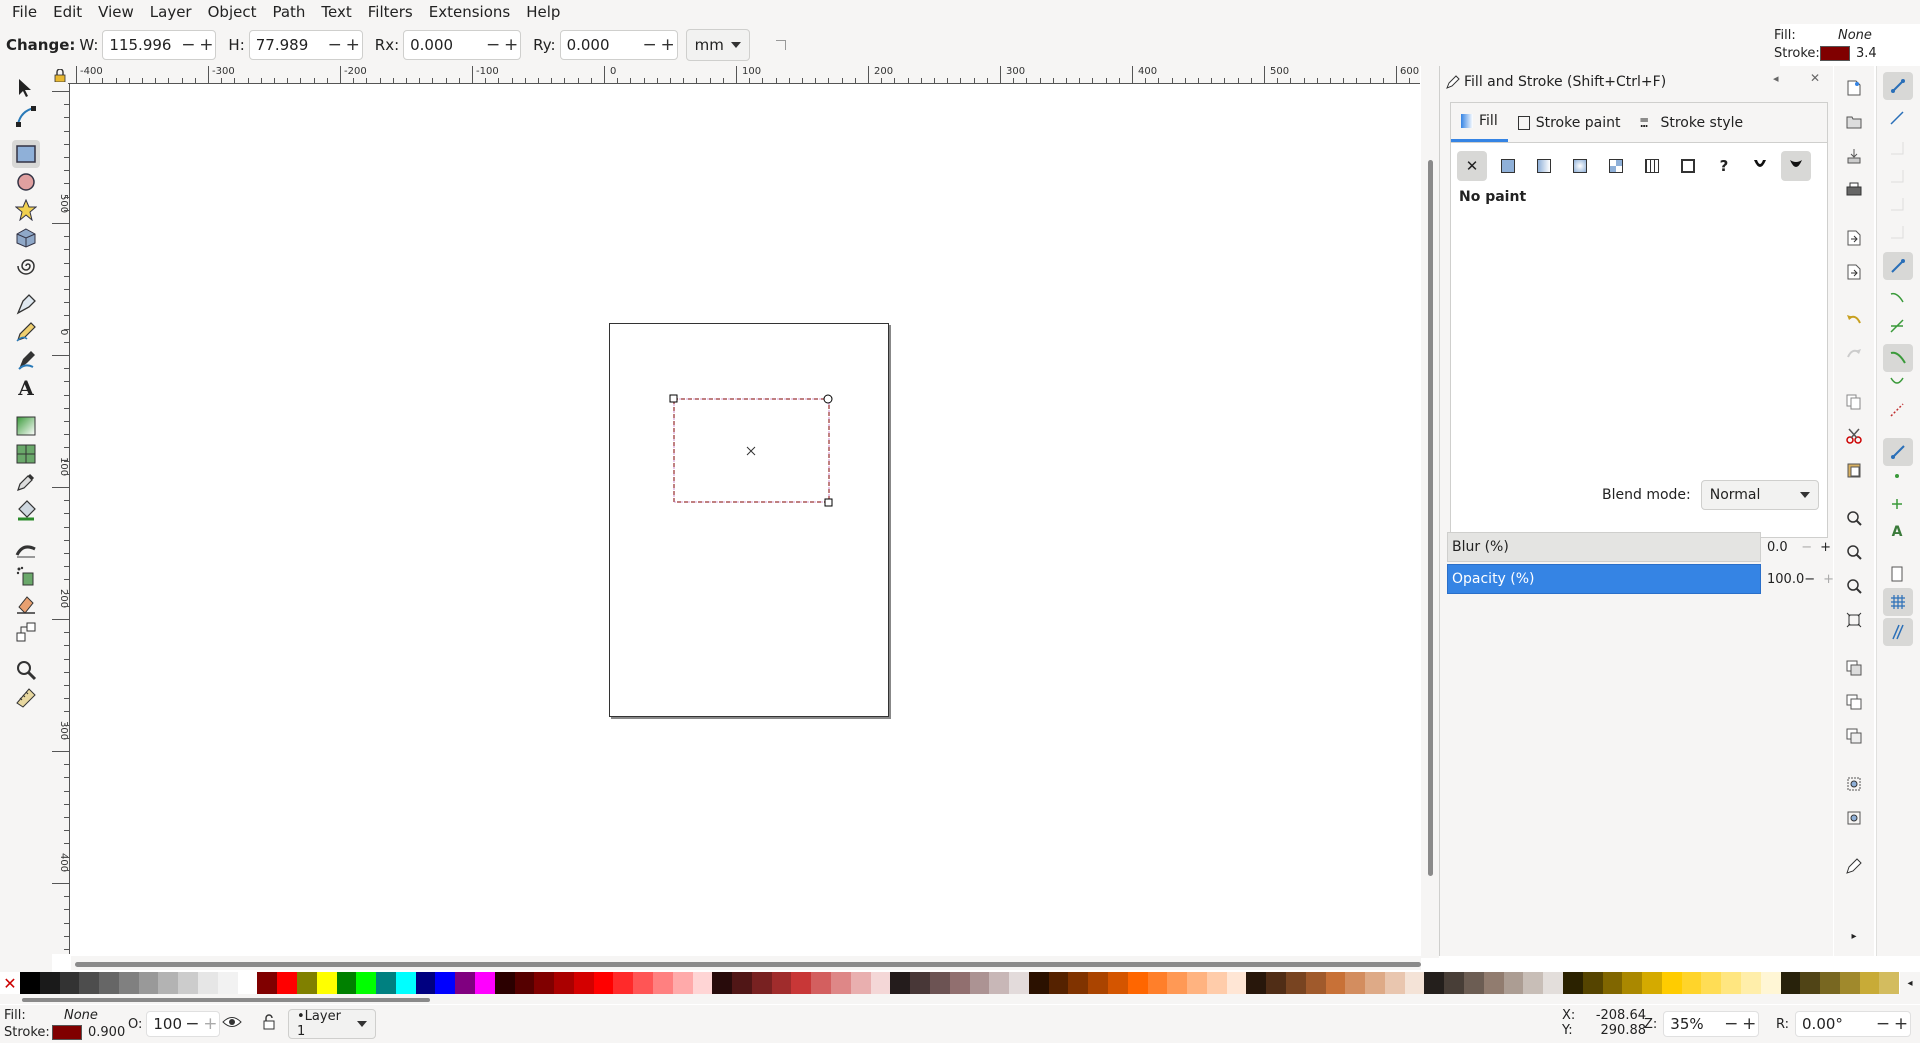  I want to click on menu-help: Help, so click(543, 12).